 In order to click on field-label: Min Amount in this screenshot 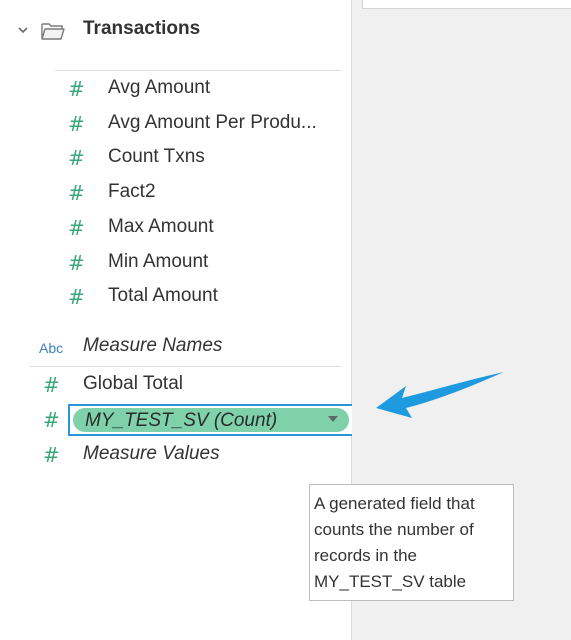, I will do `click(158, 261)`.